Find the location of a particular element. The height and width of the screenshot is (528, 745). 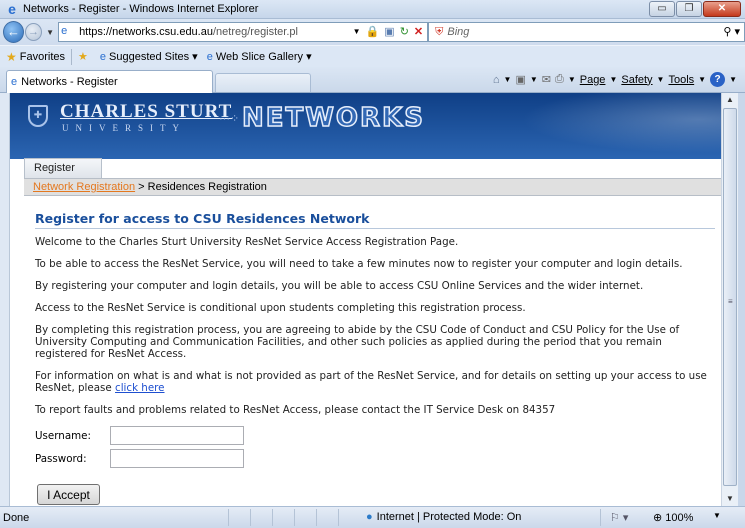

lock-icon: 🔒 is located at coordinates (373, 31).